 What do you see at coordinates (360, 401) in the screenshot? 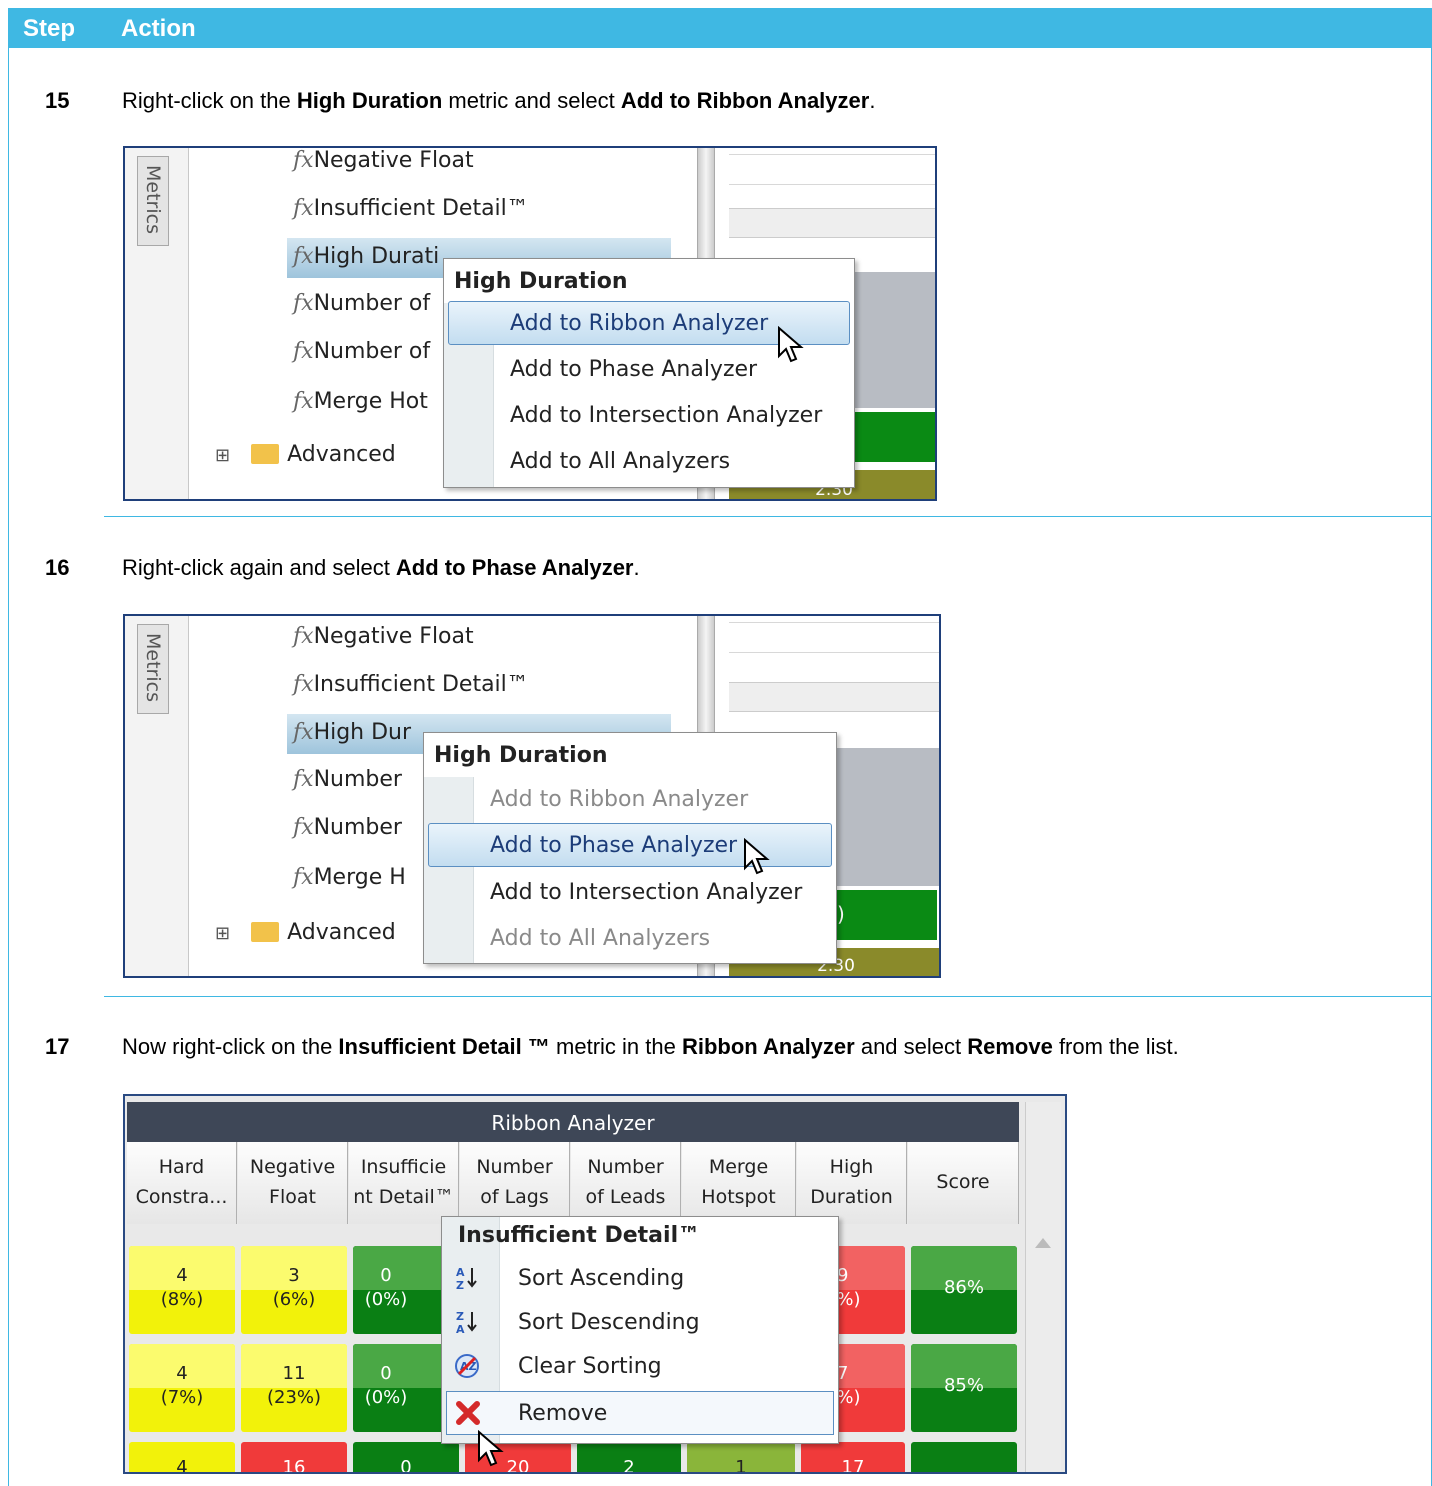
I see `metric-item: fxMerge Hot` at bounding box center [360, 401].